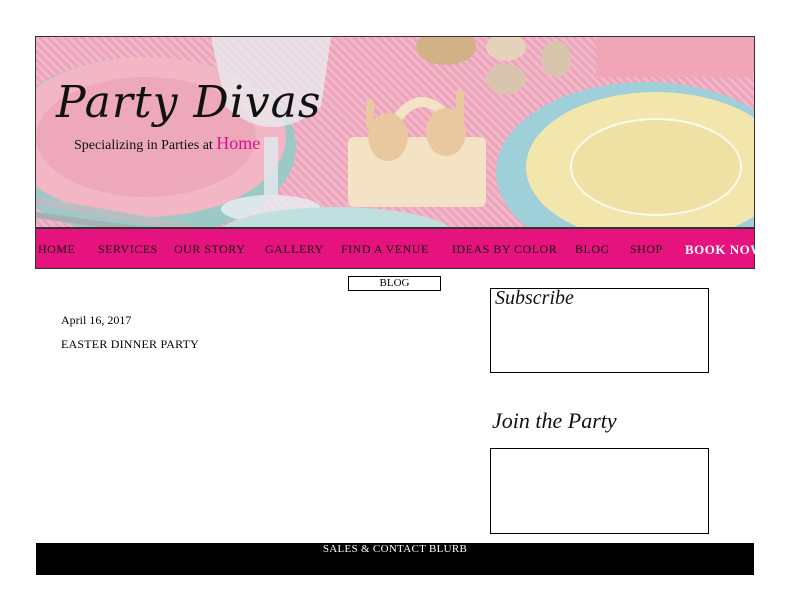 Image resolution: width=792 pixels, height=612 pixels. I want to click on footer-blurb: SALES & CONTACT BLURB, so click(395, 549).